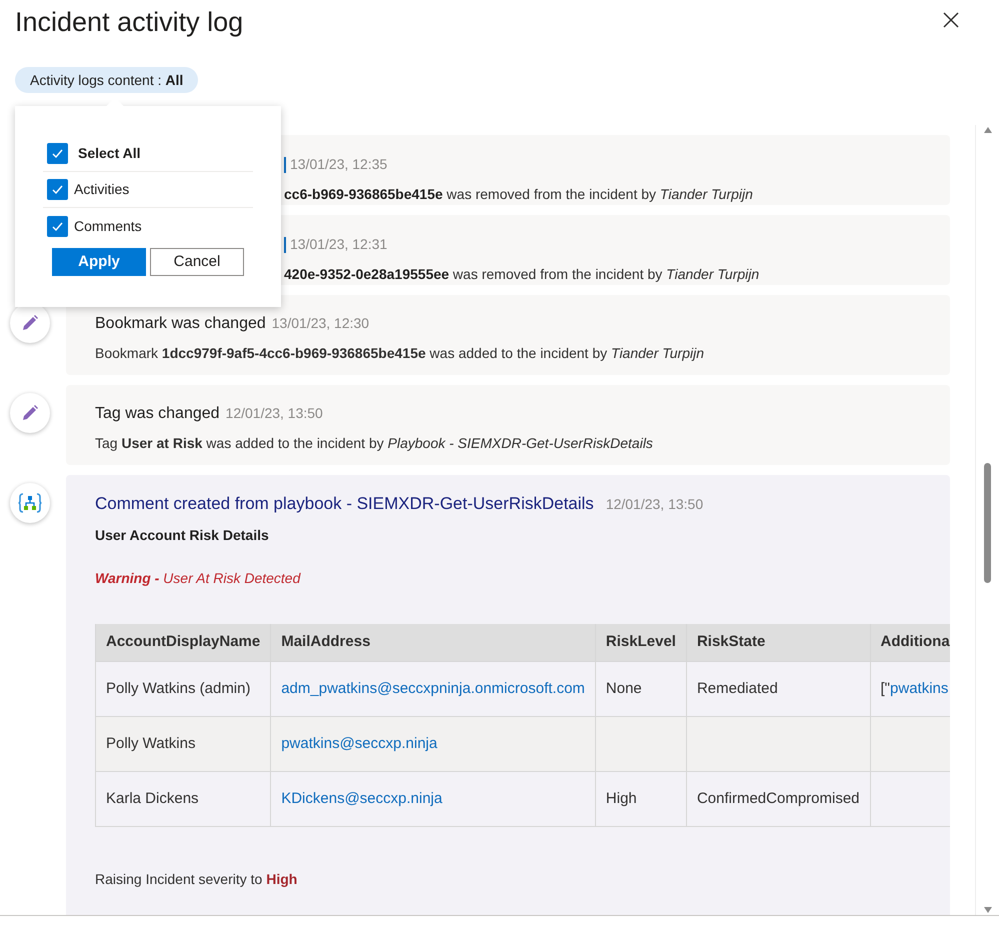  What do you see at coordinates (519, 194) in the screenshot?
I see `event-description: cc6-b969-936865be415e was removed from the incident by Tiander Turpijn` at bounding box center [519, 194].